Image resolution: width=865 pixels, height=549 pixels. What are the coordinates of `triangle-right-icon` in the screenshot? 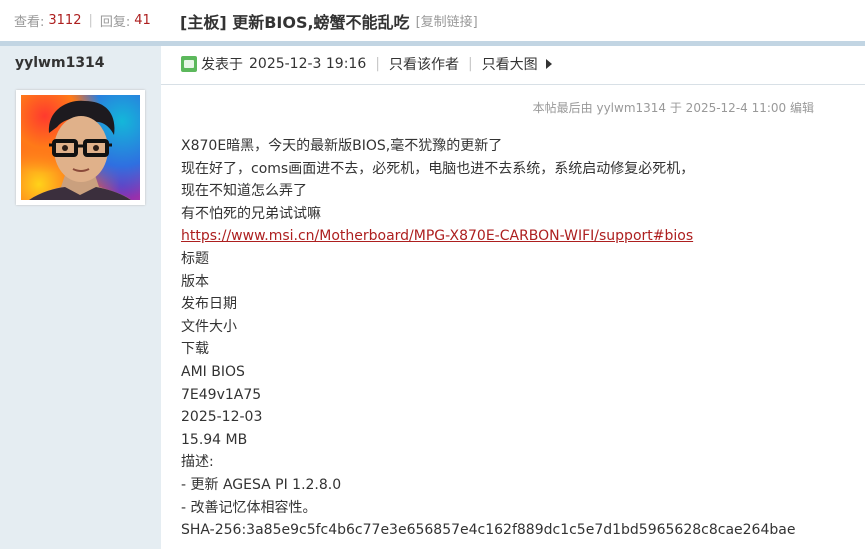 It's located at (548, 64).